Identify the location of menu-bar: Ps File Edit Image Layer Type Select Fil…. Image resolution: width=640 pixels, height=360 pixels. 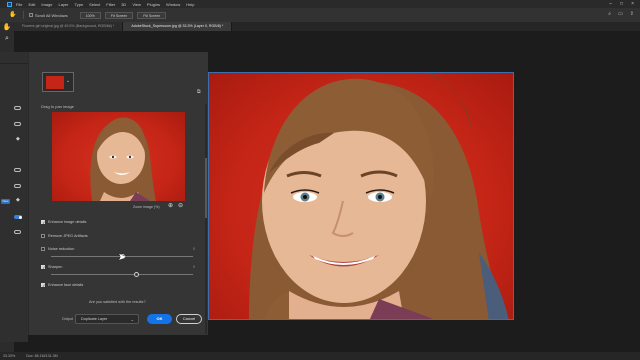
(320, 4).